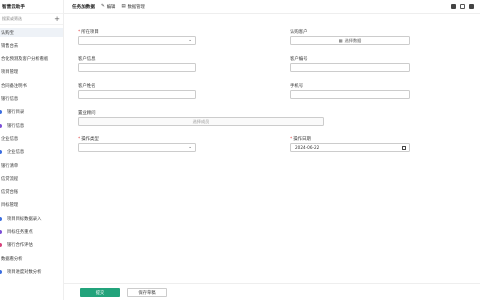 This screenshot has height=300, width=480. I want to click on phone-input, so click(350, 94).